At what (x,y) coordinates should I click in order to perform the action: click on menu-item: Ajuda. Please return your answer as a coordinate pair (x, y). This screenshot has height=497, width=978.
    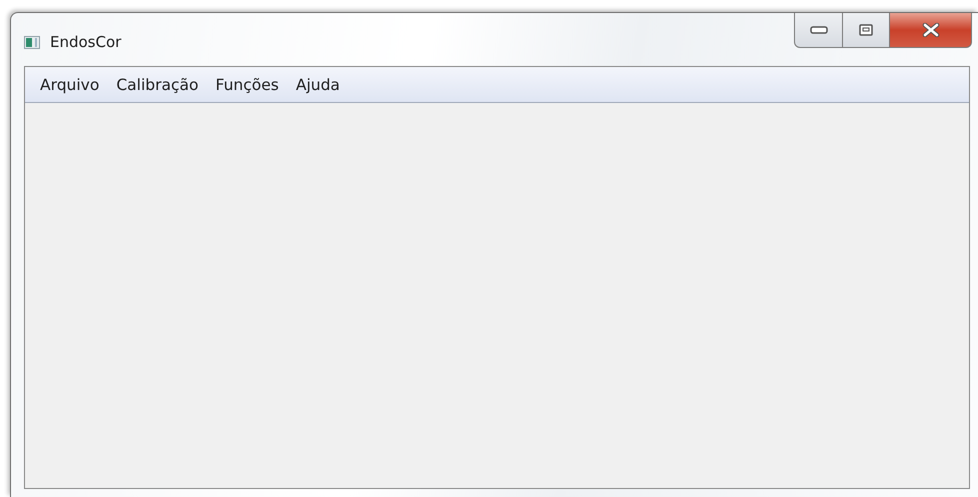
    Looking at the image, I should click on (317, 85).